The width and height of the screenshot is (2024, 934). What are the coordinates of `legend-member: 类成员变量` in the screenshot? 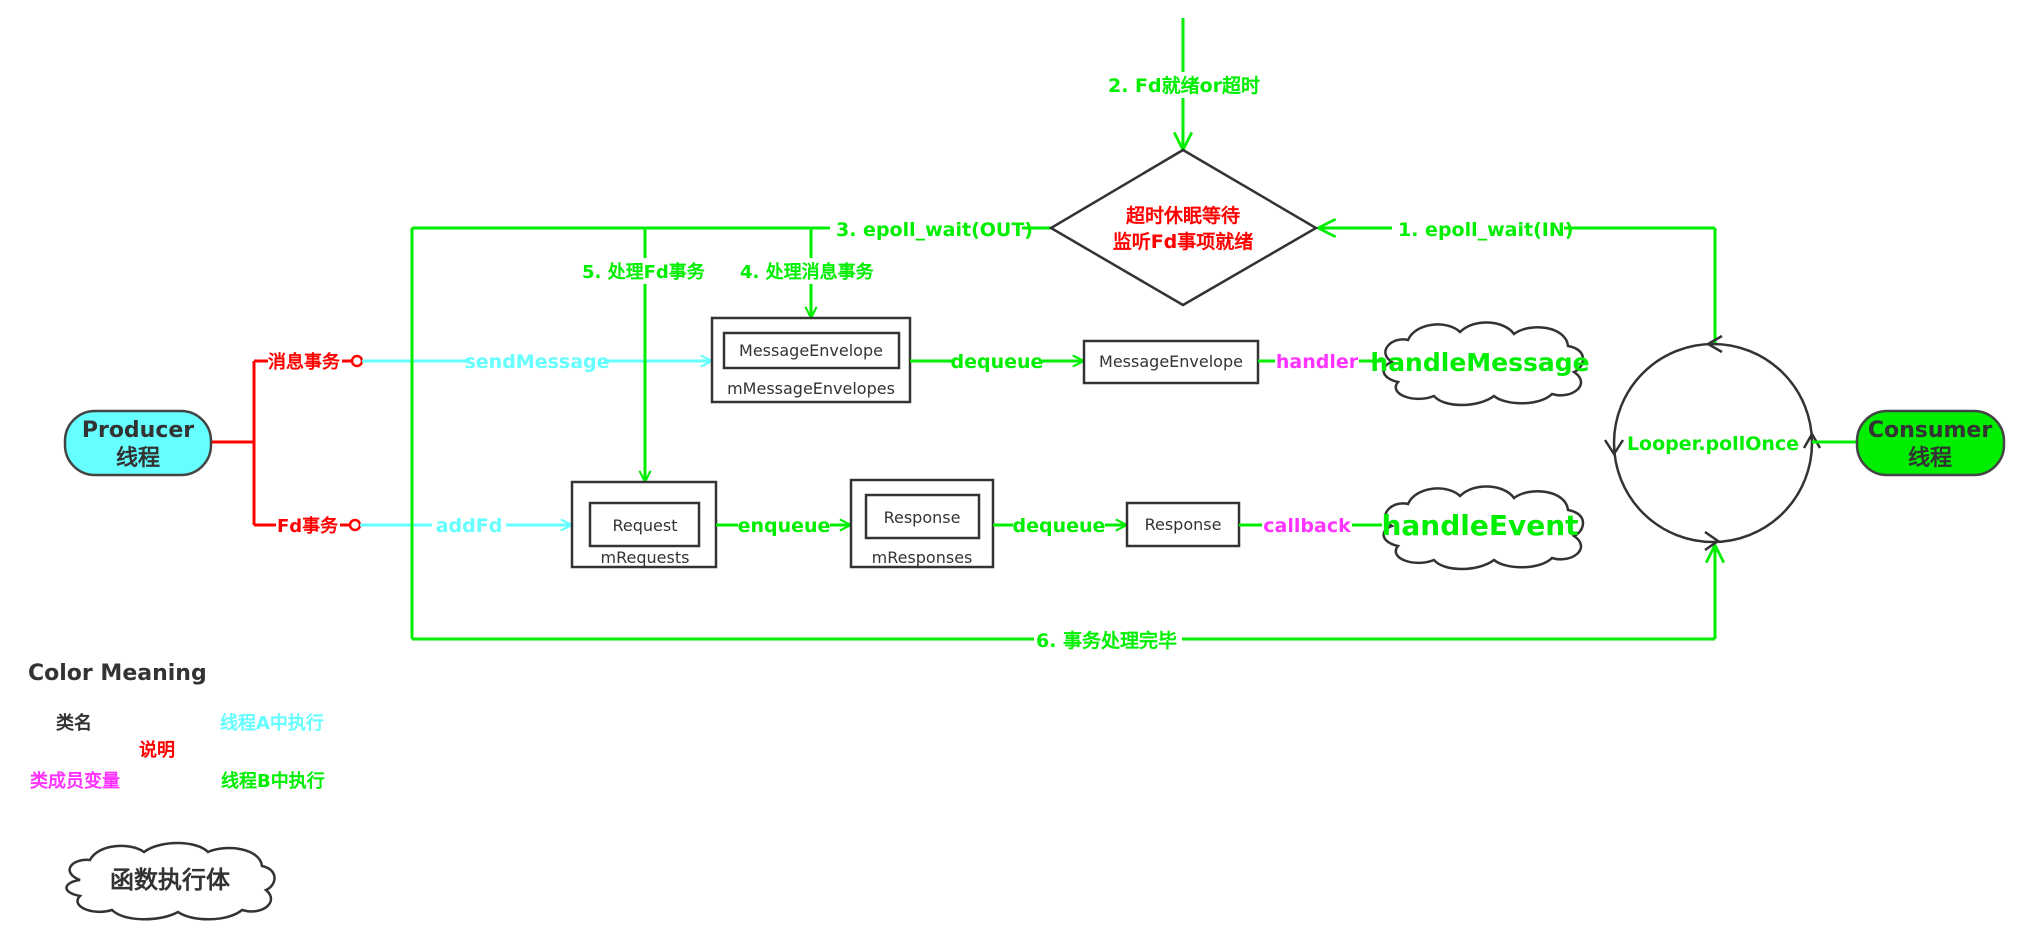 It's located at (75, 781).